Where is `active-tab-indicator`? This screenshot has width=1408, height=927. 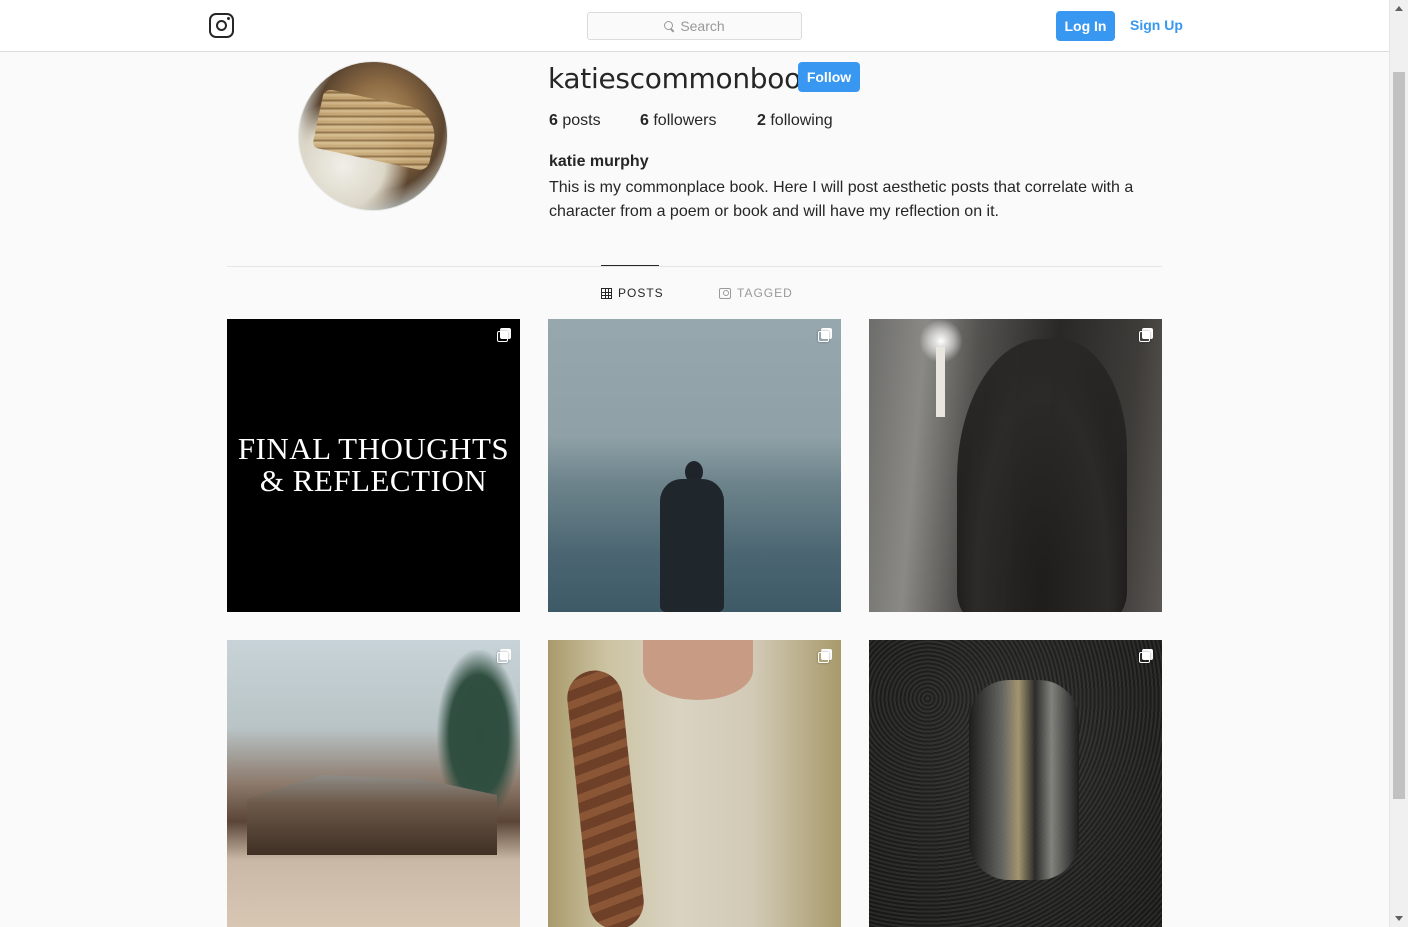
active-tab-indicator is located at coordinates (630, 265).